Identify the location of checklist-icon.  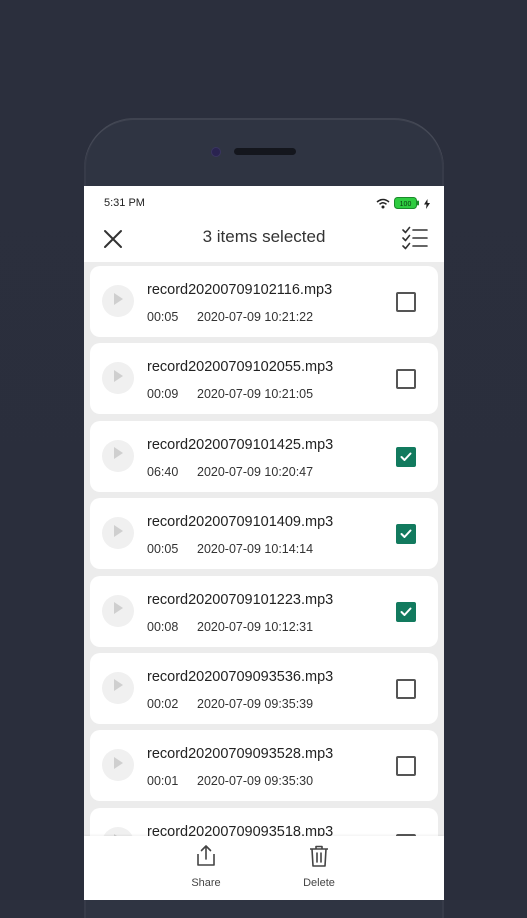
(415, 240).